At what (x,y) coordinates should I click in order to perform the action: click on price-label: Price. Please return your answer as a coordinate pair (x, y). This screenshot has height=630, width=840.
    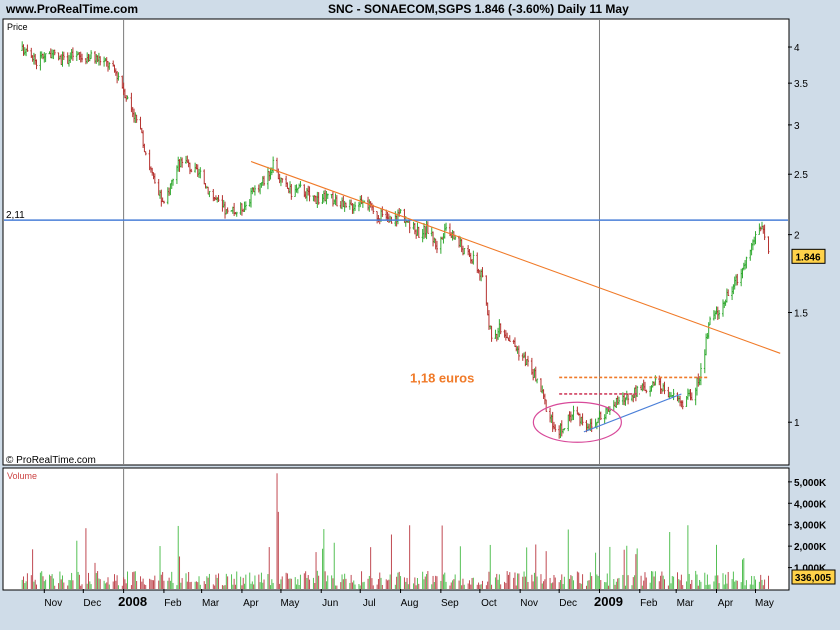
    Looking at the image, I should click on (17, 27).